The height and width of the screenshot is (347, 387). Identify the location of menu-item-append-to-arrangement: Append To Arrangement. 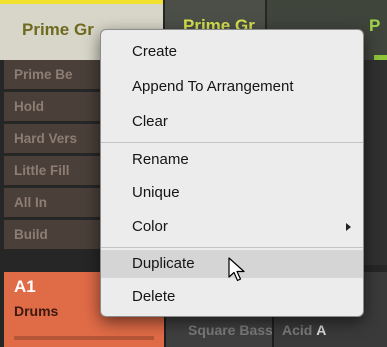
(232, 87).